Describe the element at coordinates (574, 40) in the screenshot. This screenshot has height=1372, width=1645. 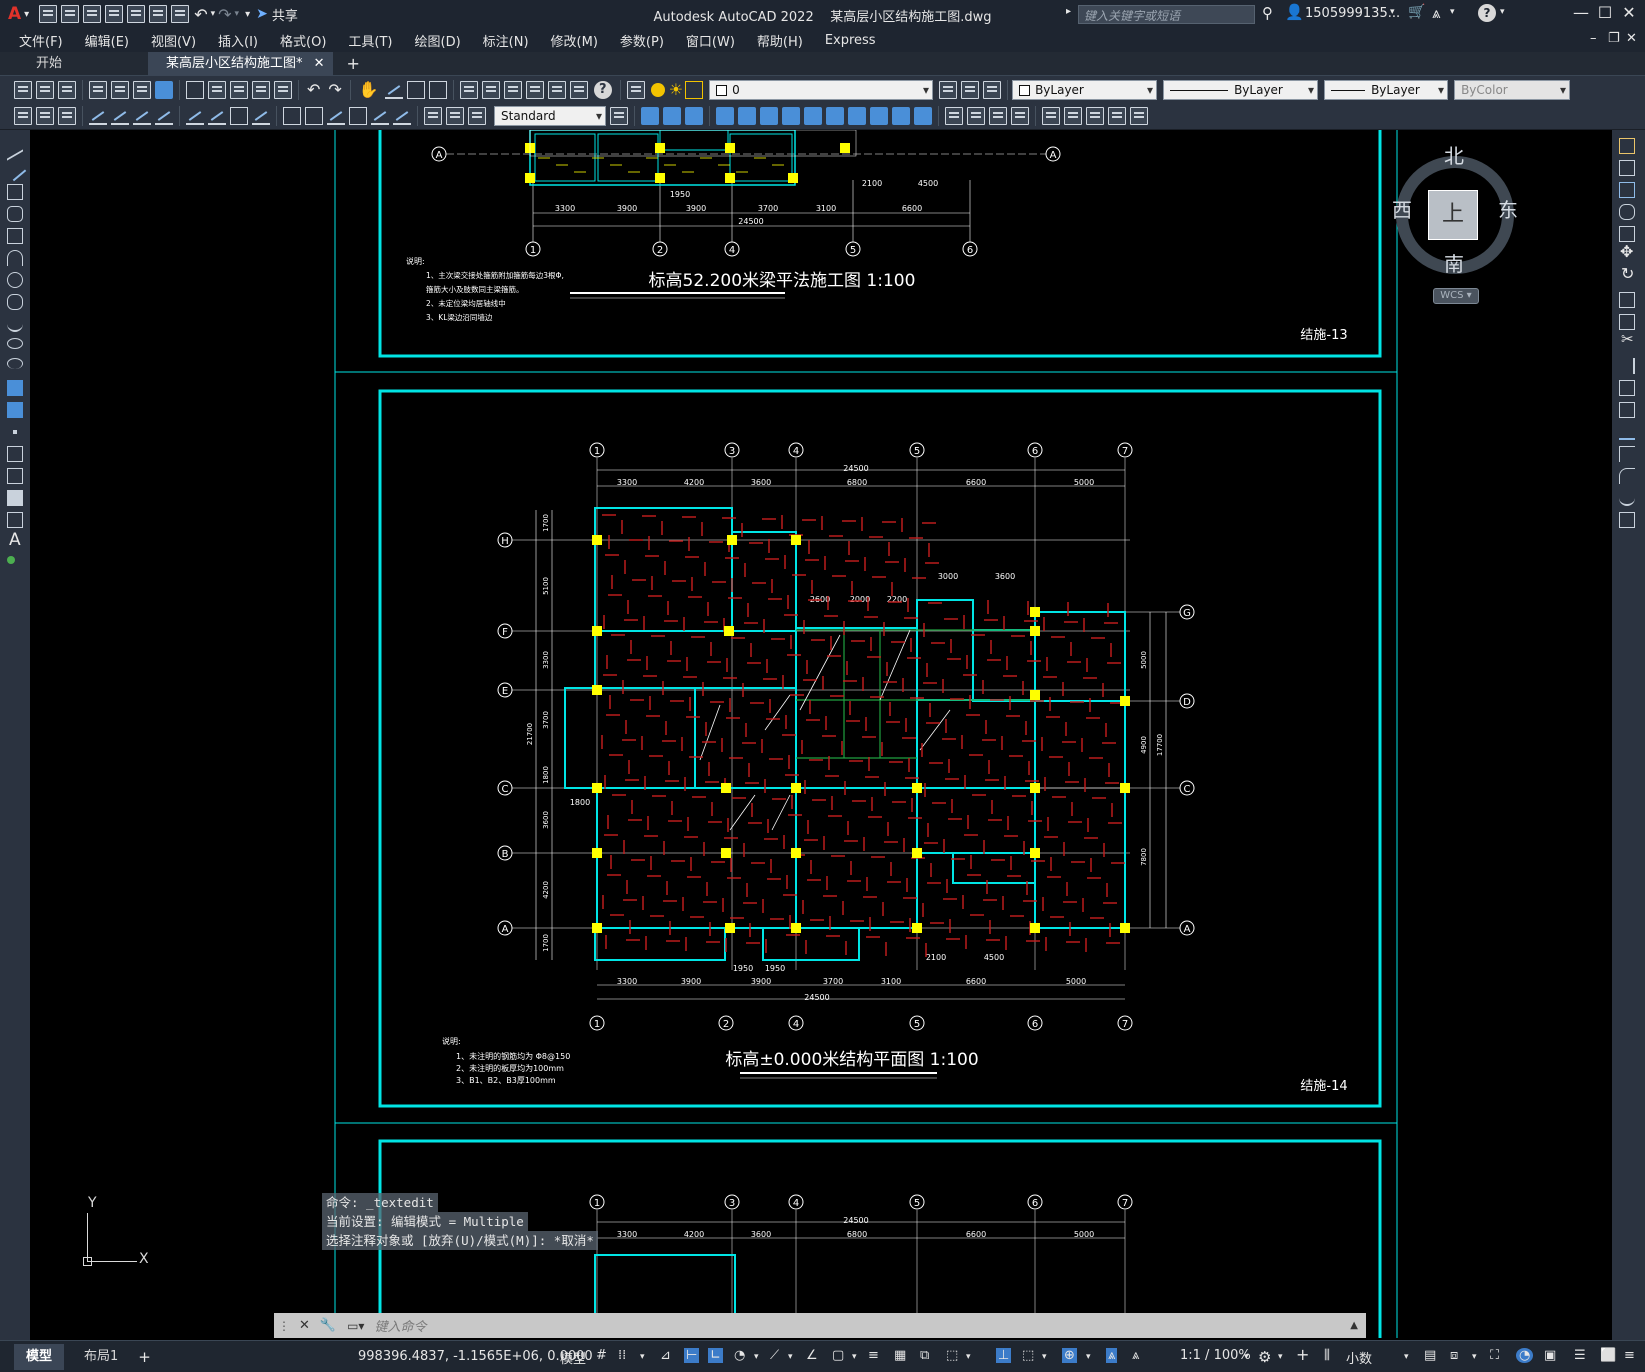
I see `menu-modify: 修改(M)` at that location.